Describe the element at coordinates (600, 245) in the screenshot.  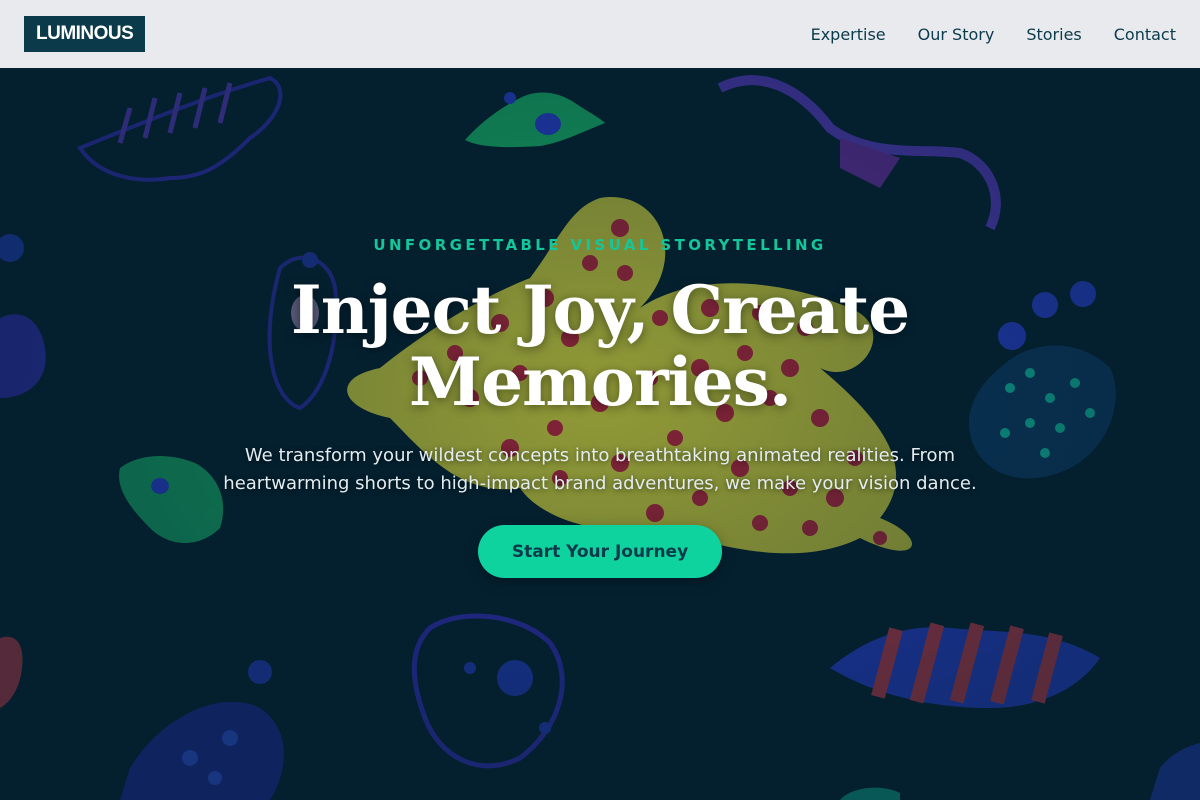
I see `hero-eyebrow: UNFORGETTABLE VISUAL STORYTELLING` at that location.